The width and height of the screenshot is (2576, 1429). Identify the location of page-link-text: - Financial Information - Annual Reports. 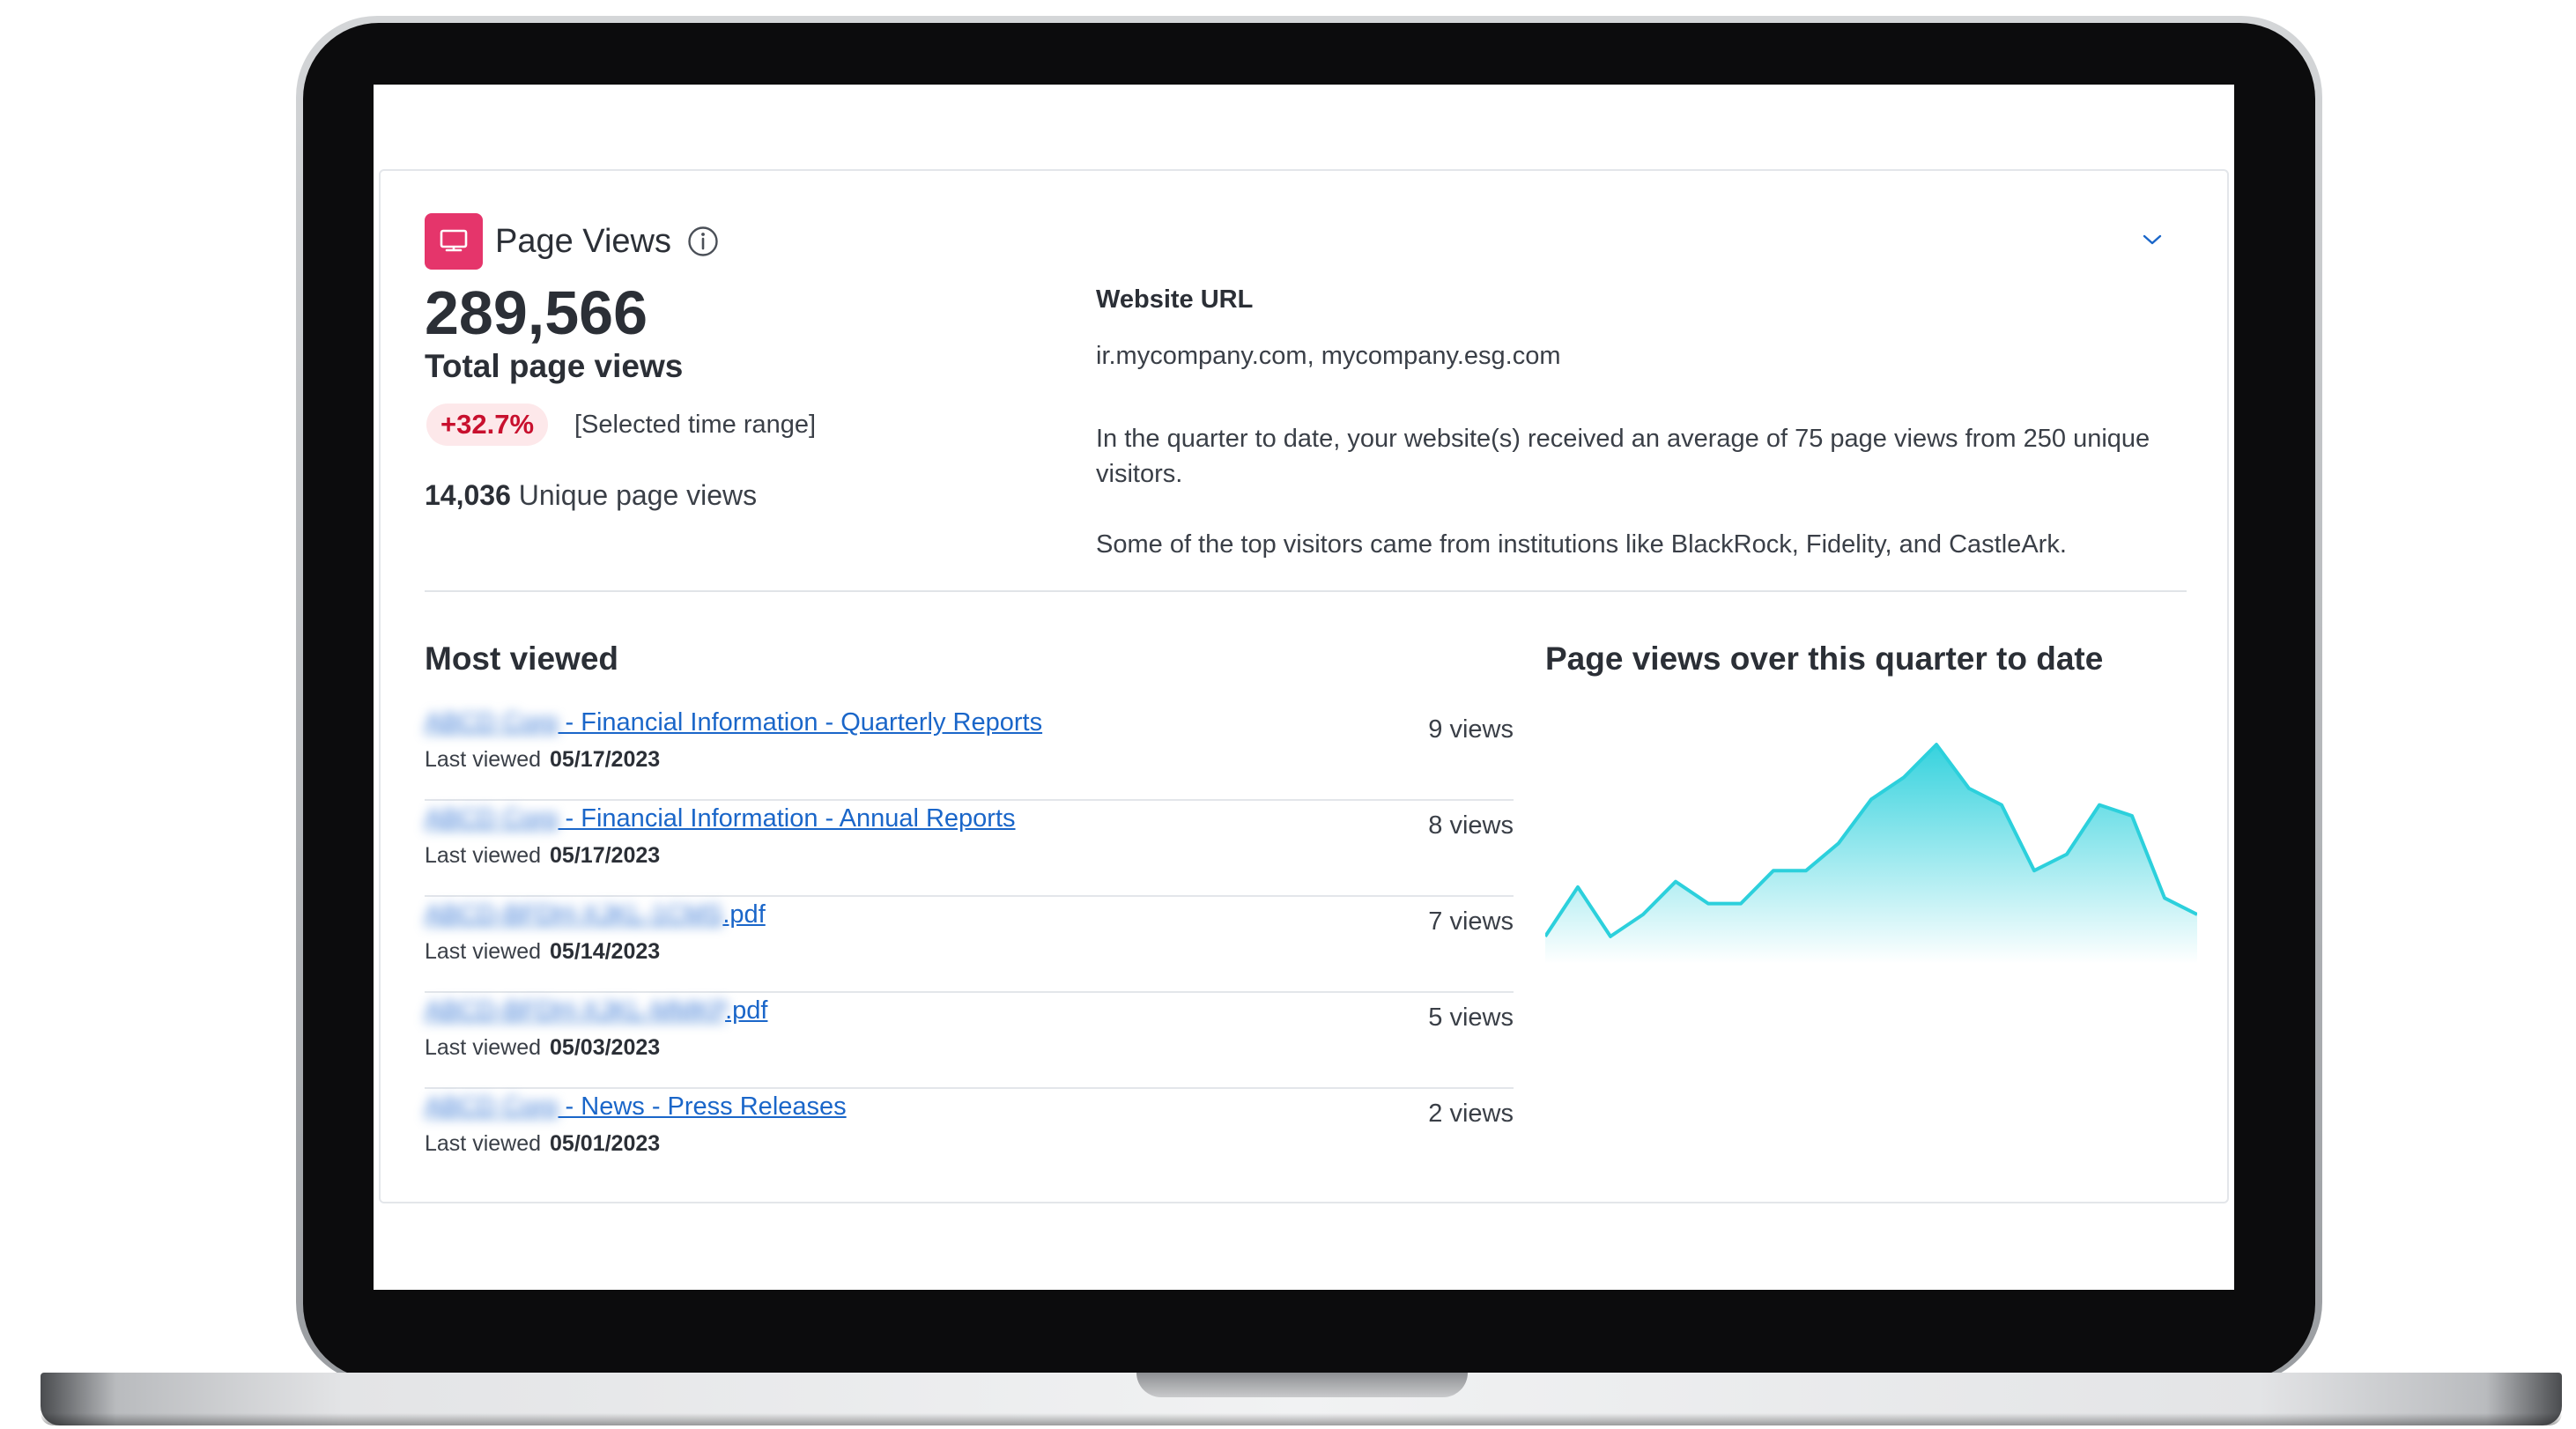
(787, 818).